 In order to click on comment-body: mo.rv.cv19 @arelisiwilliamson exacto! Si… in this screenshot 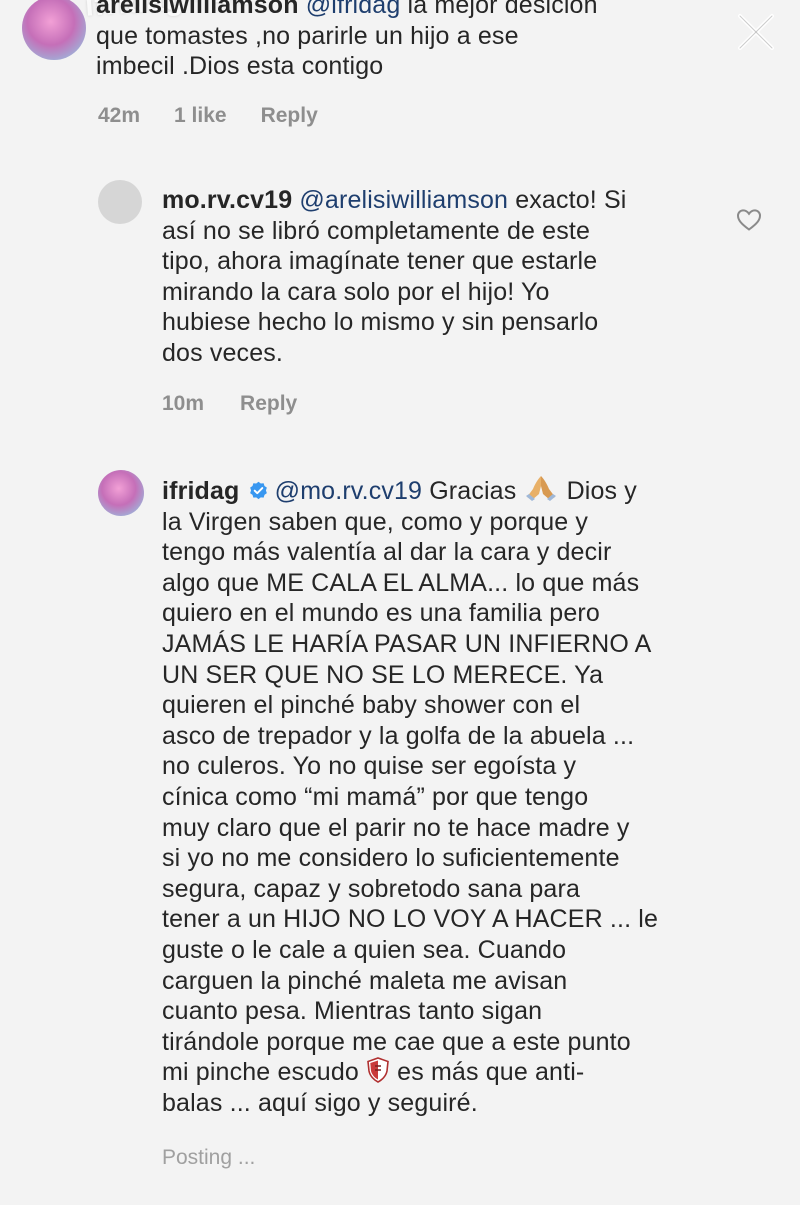, I will do `click(447, 277)`.